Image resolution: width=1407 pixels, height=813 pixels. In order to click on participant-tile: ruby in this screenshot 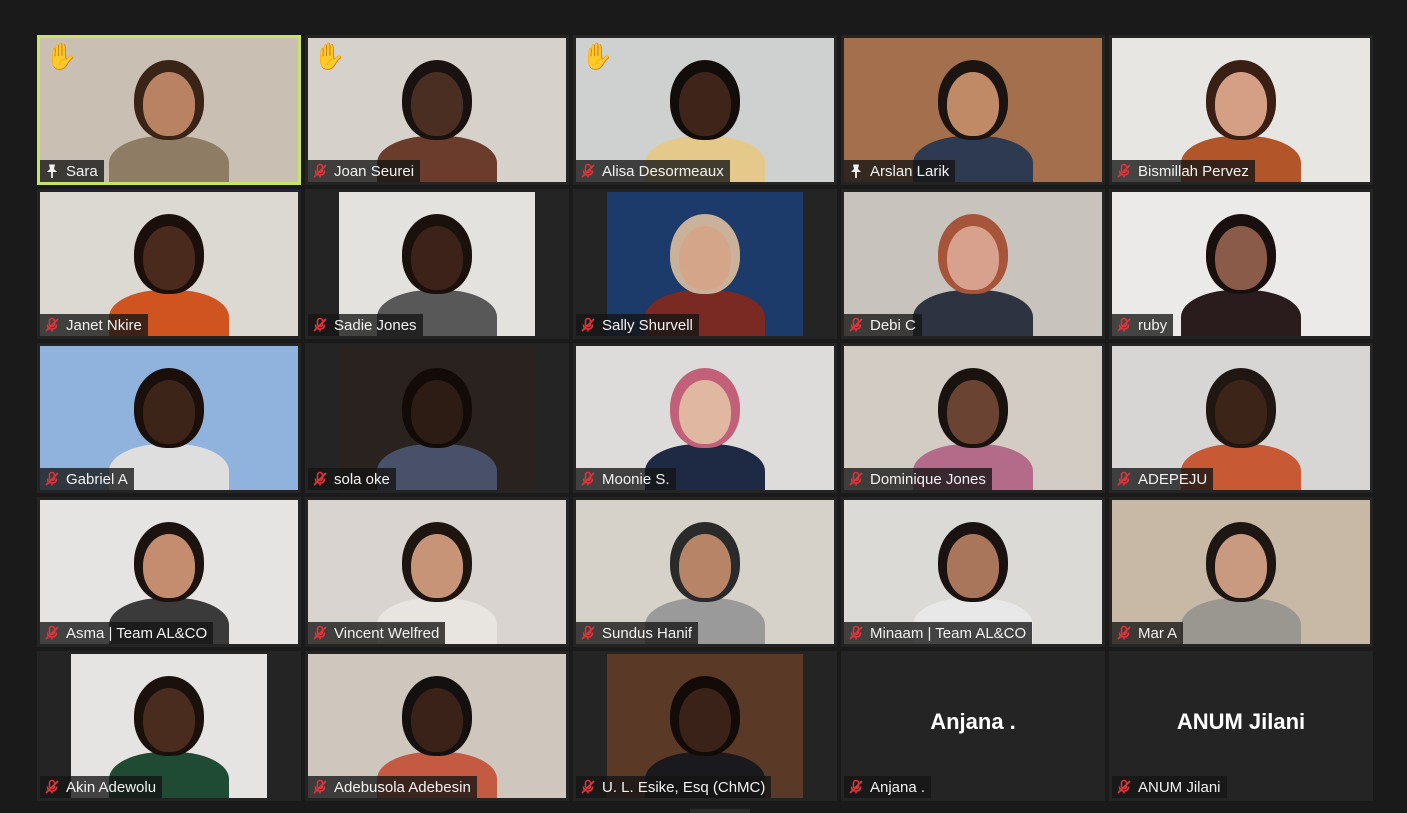, I will do `click(1241, 264)`.